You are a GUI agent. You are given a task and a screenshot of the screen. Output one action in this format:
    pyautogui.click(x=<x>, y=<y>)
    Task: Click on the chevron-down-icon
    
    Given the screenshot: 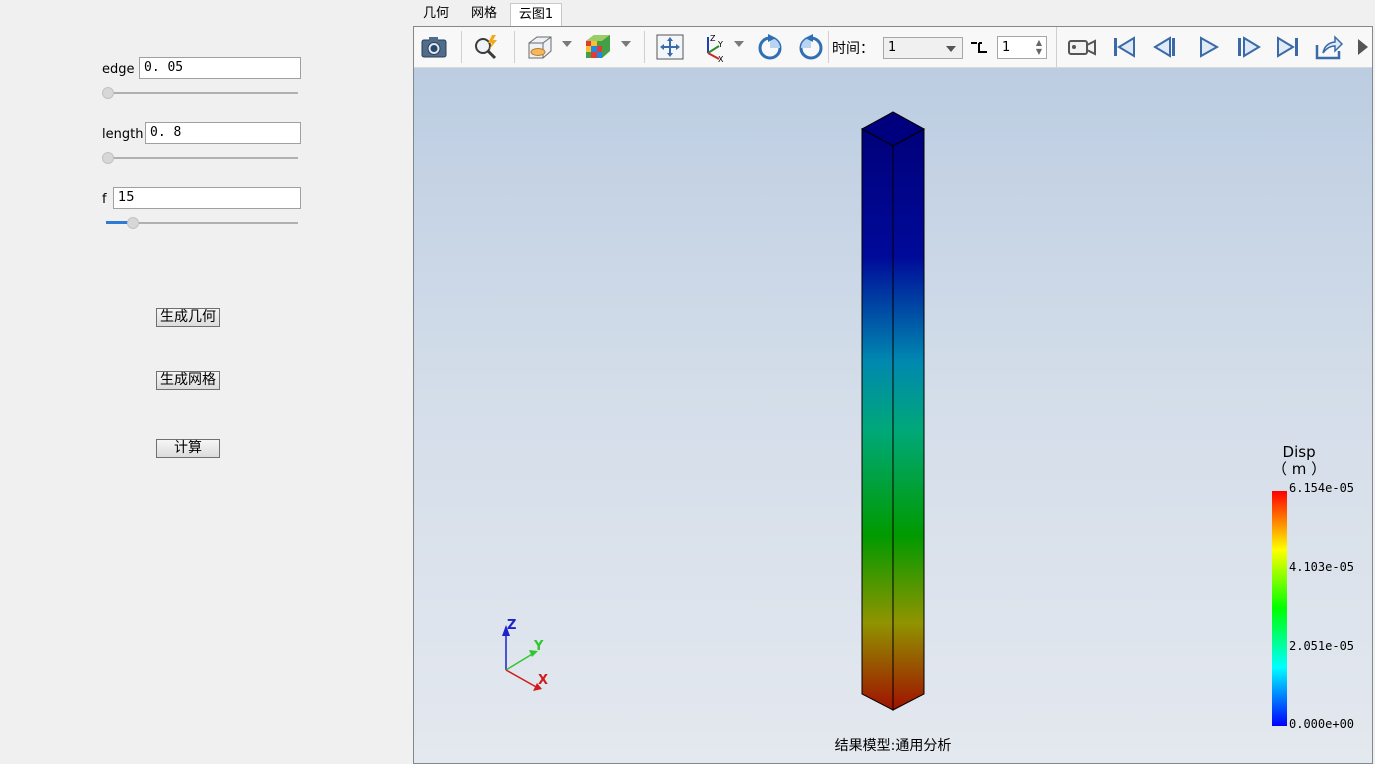 What is the action you would take?
    pyautogui.click(x=951, y=49)
    